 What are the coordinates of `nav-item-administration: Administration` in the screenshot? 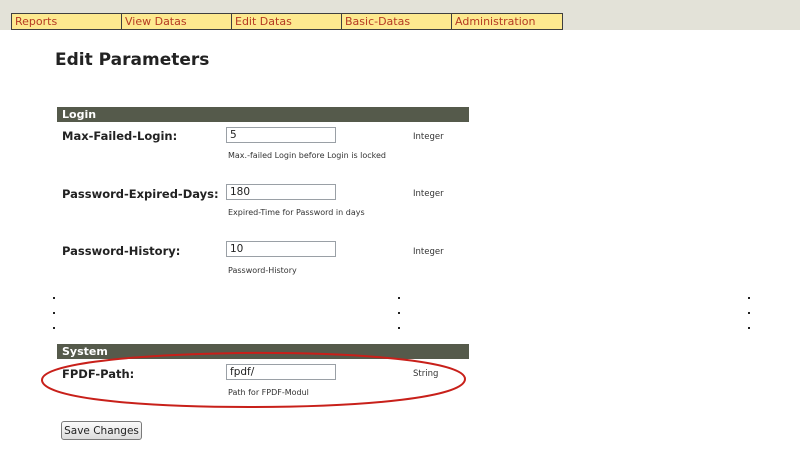 It's located at (507, 21).